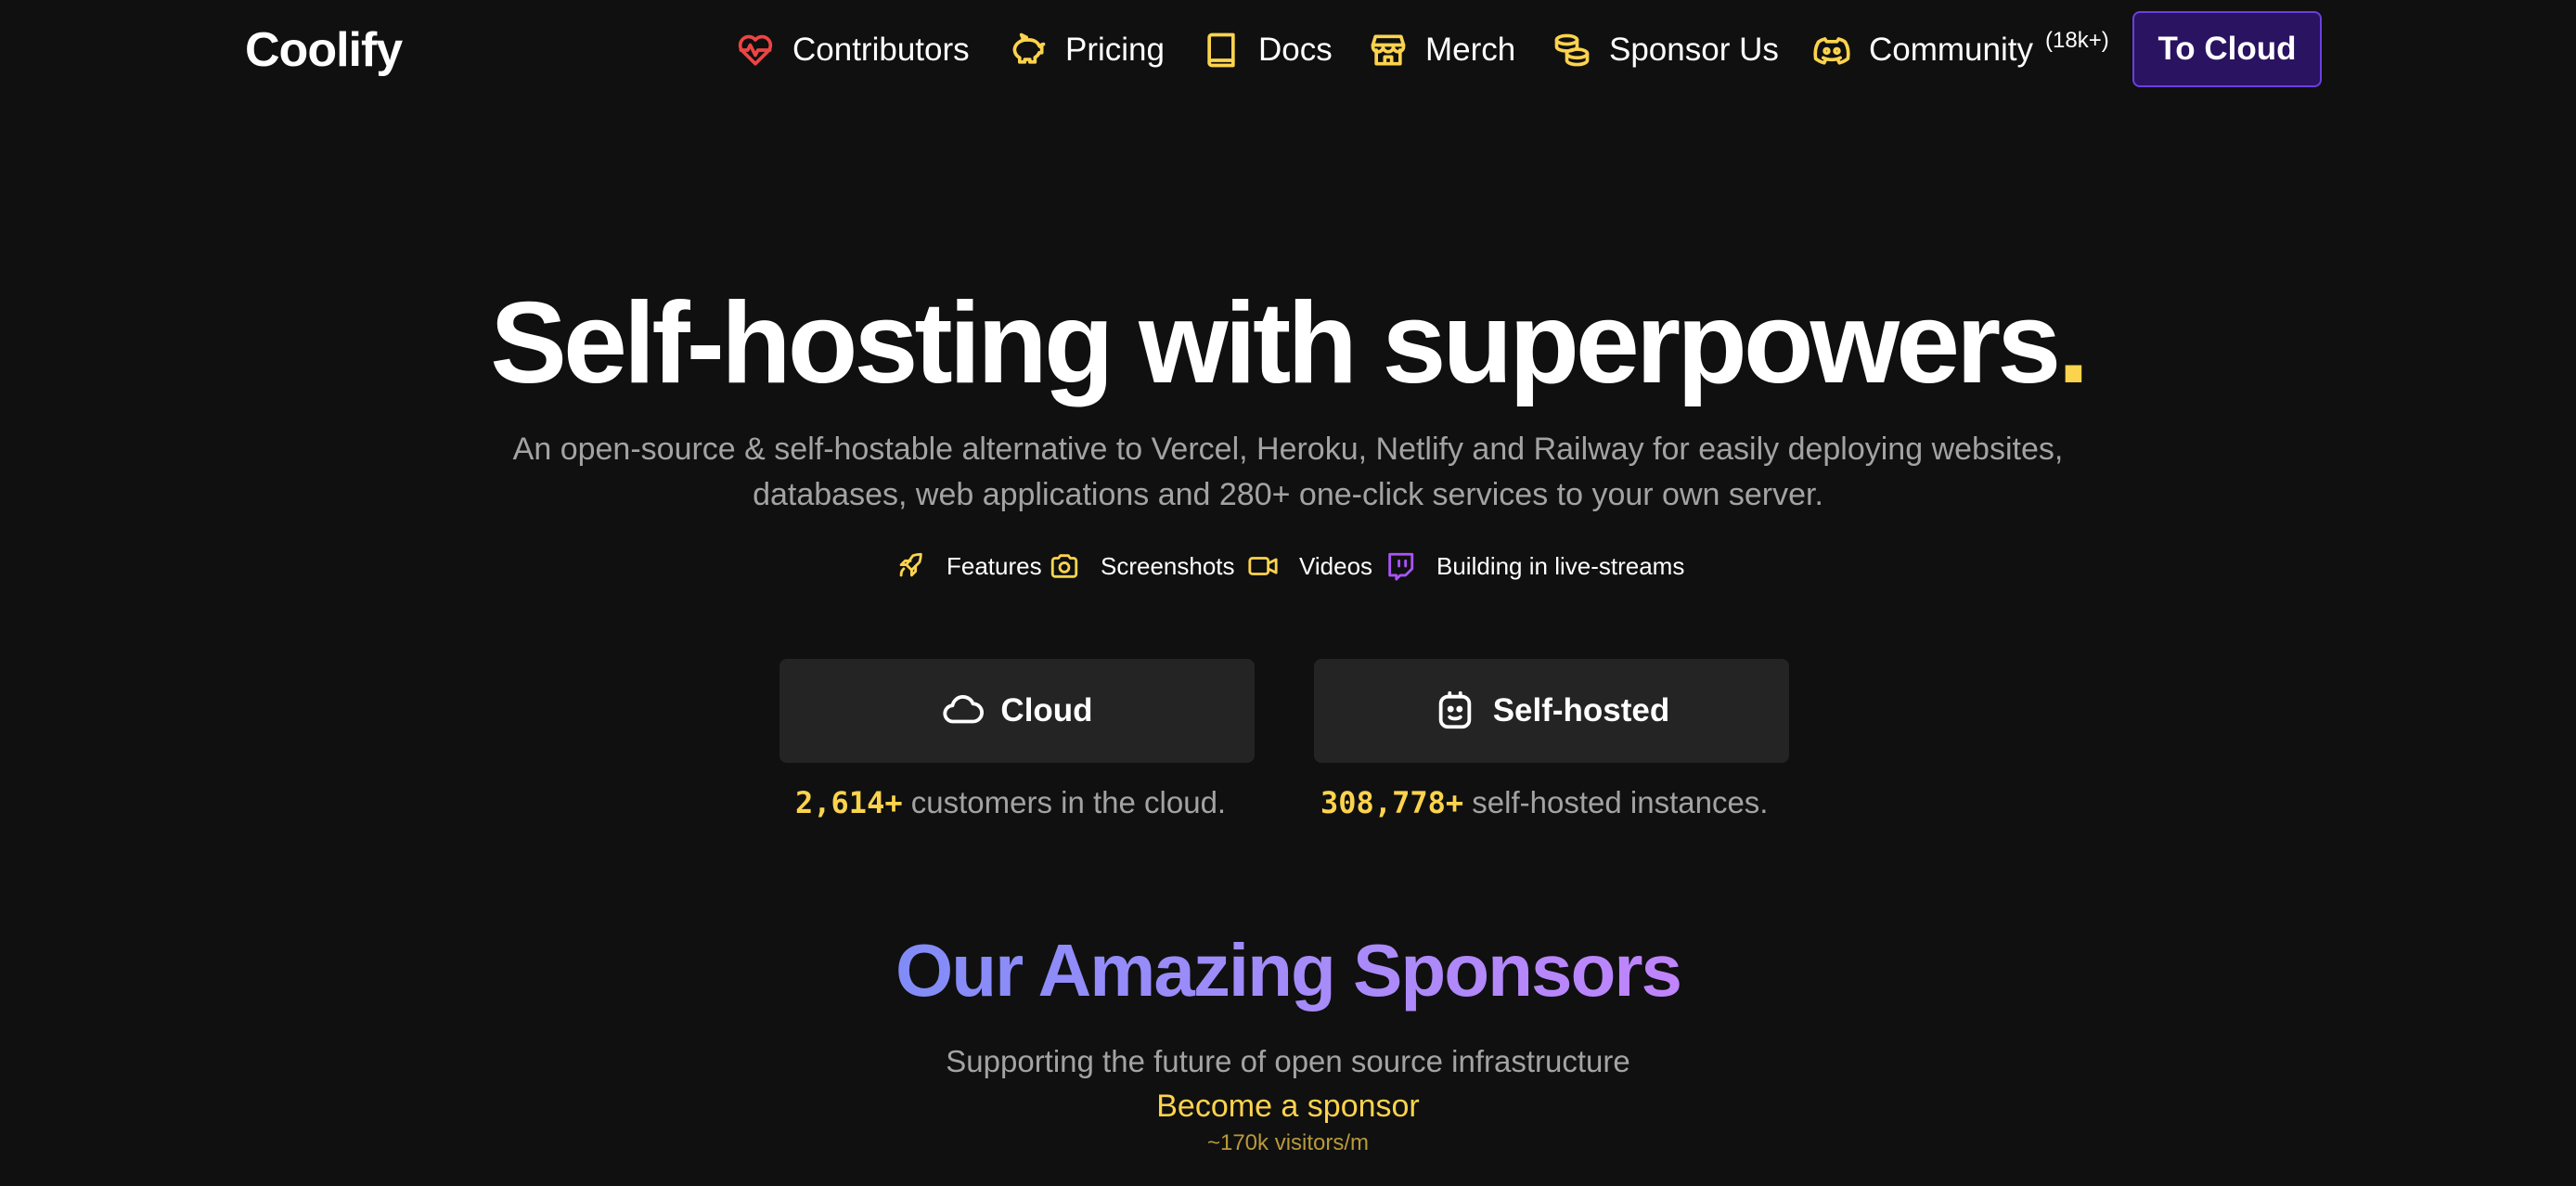 This screenshot has width=2576, height=1186. I want to click on piggy-bank-icon, so click(1029, 48).